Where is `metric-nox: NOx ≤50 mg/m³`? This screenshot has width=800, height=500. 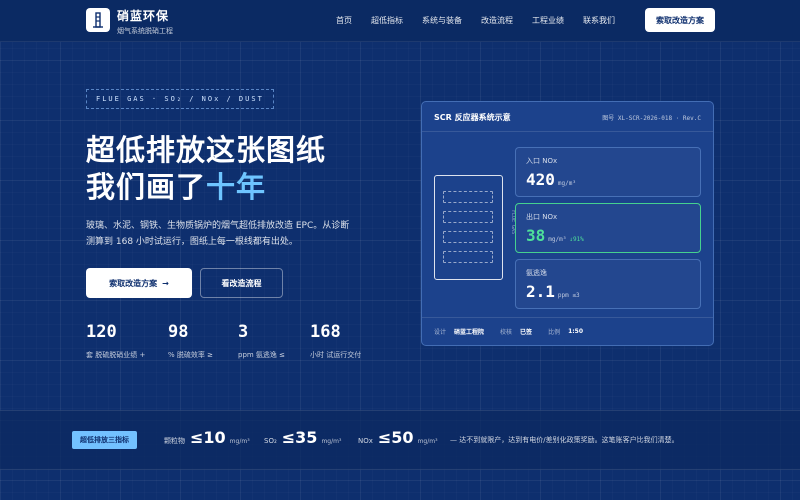 metric-nox: NOx ≤50 mg/m³ is located at coordinates (398, 437).